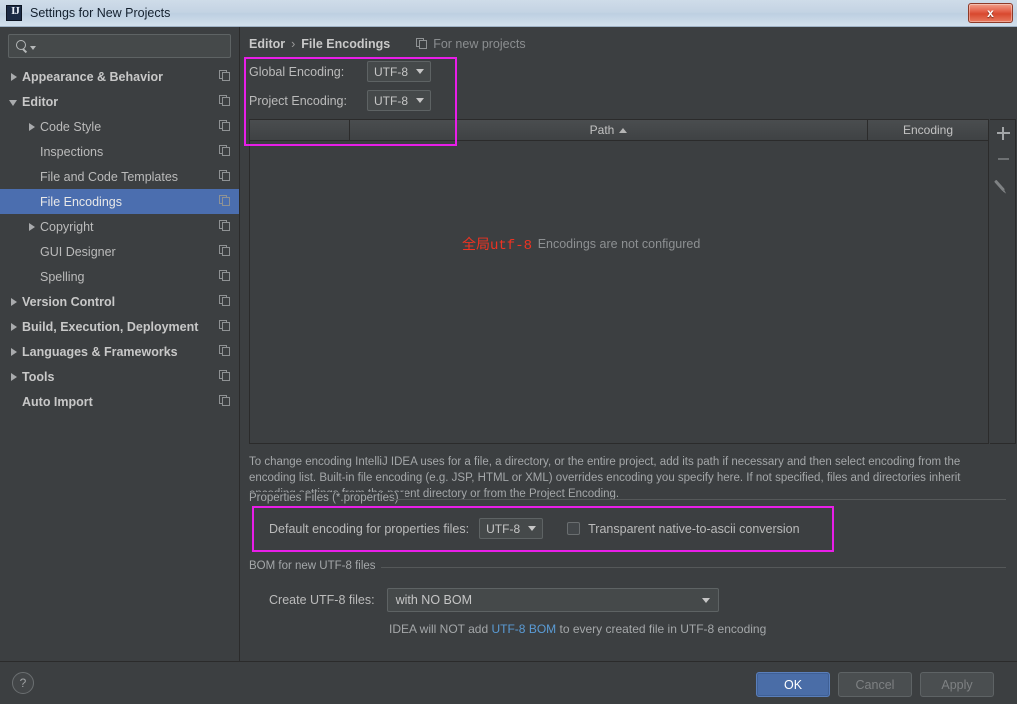  I want to click on sidebar-item-auto-import: Auto Import, so click(119, 401).